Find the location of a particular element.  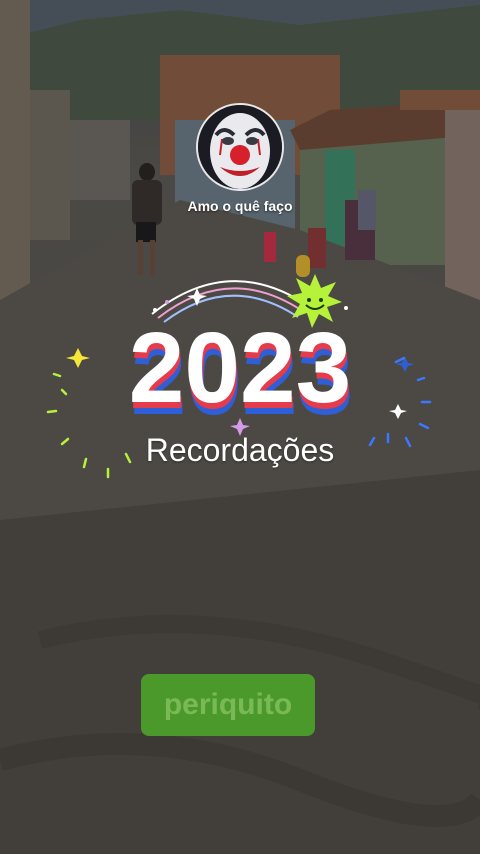

year-text: 2023 is located at coordinates (240, 368).